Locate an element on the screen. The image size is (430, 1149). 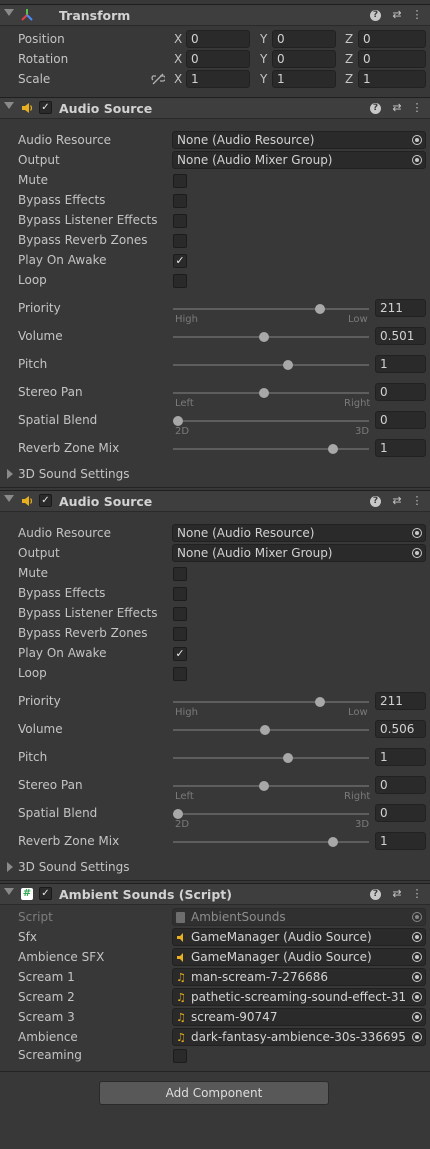
rotation-x-field: 0 is located at coordinates (218, 59).